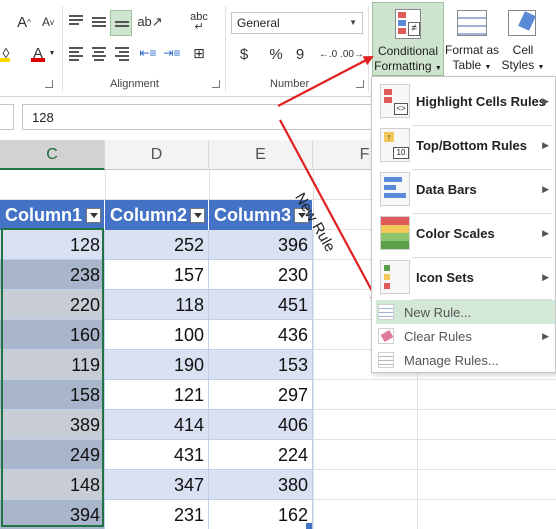 Image resolution: width=556 pixels, height=529 pixels. What do you see at coordinates (216, 84) in the screenshot?
I see `alignment-group-launcher-icon` at bounding box center [216, 84].